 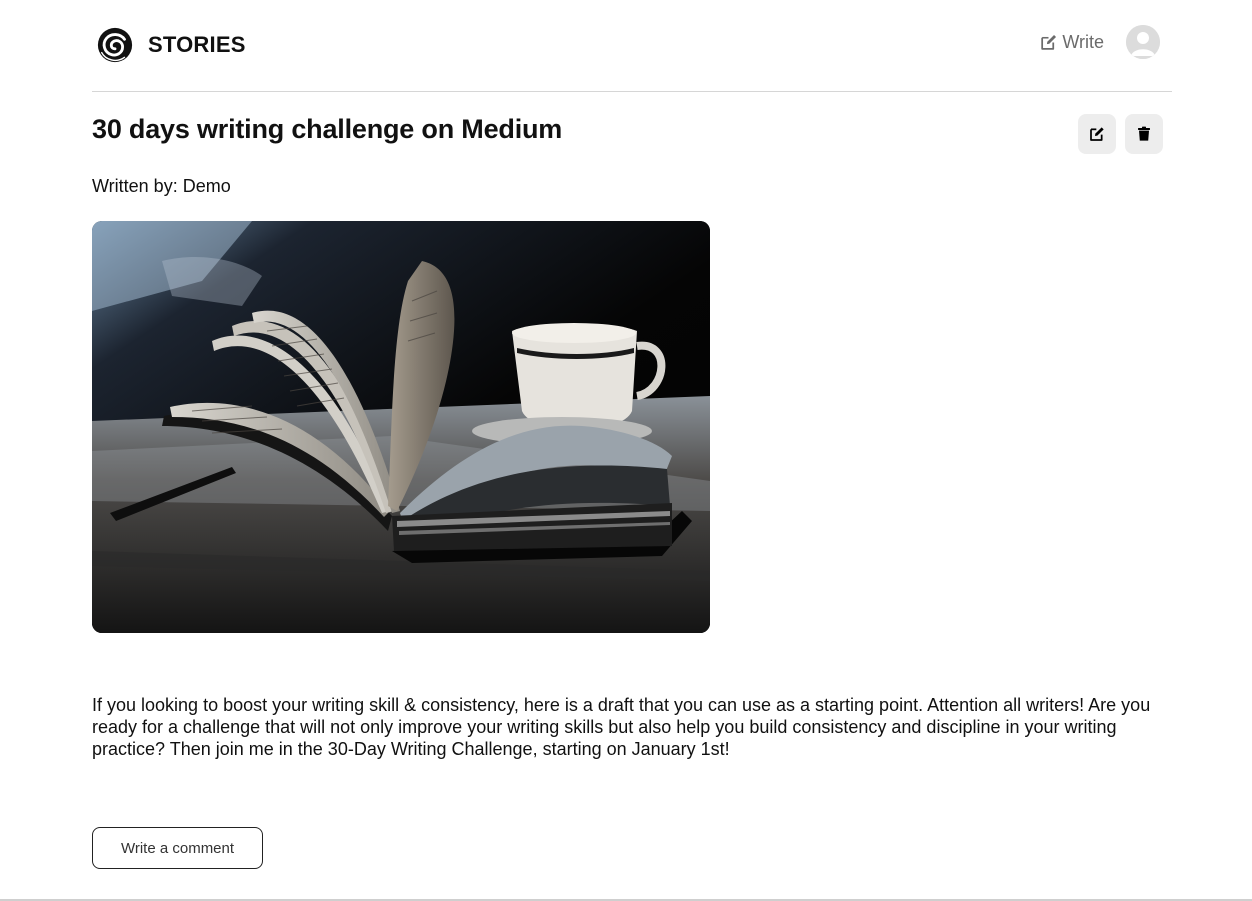 I want to click on brand: STORIES, so click(x=171, y=45).